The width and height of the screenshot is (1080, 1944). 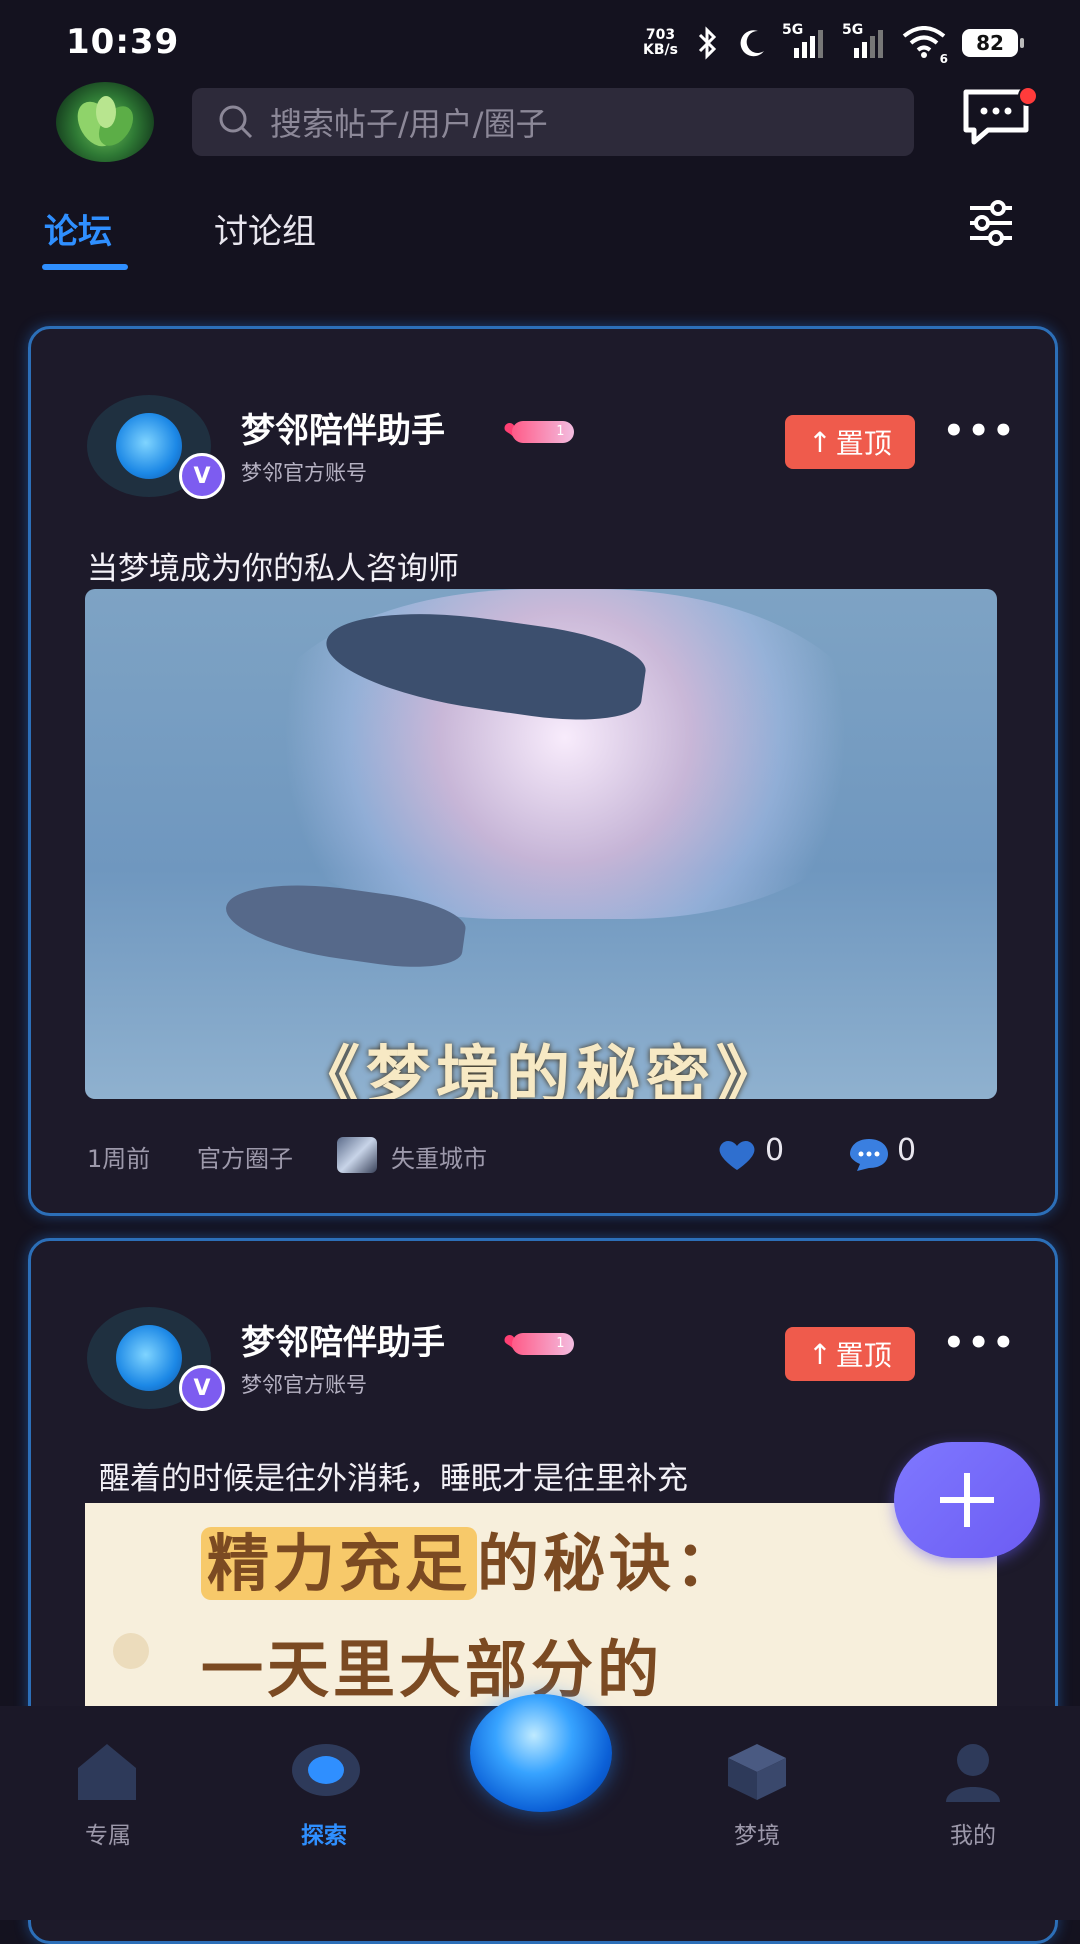 What do you see at coordinates (326, 1771) in the screenshot?
I see `explore-icon` at bounding box center [326, 1771].